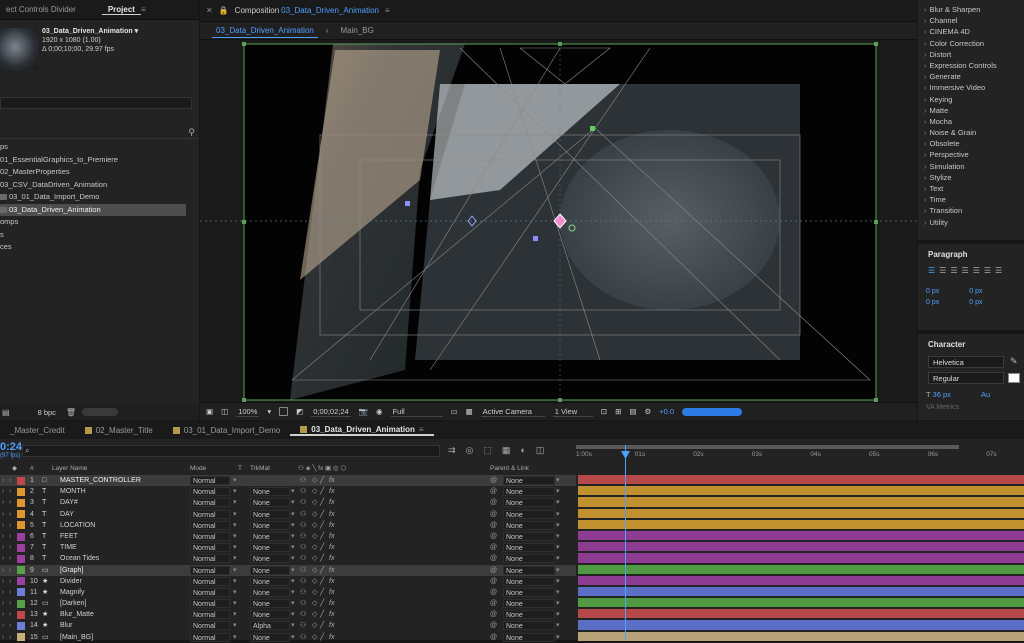 The width and height of the screenshot is (1024, 643). Describe the element at coordinates (971, 76) in the screenshot. I see `effect-category: Generate` at that location.